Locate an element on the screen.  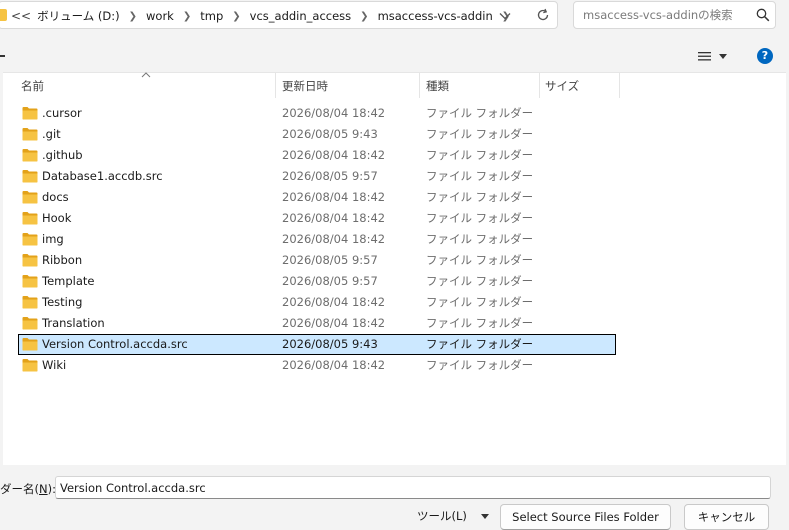
caret-down-icon is located at coordinates (722, 56).